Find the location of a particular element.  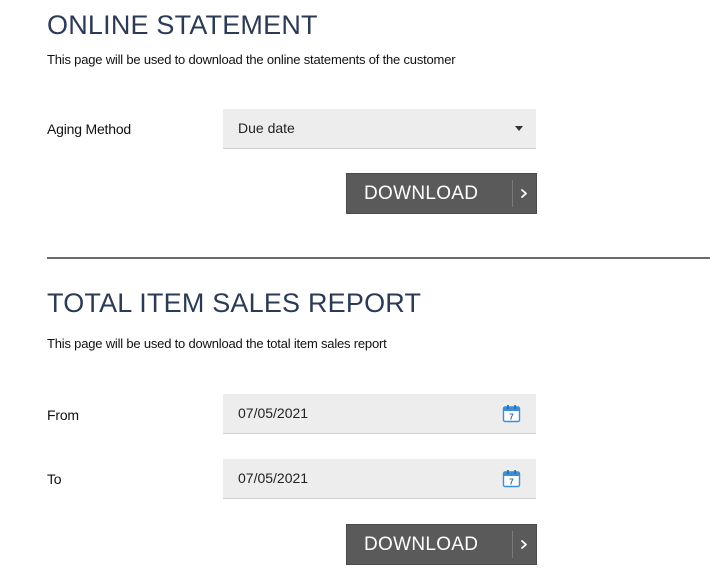

from-label: From is located at coordinates (63, 415).